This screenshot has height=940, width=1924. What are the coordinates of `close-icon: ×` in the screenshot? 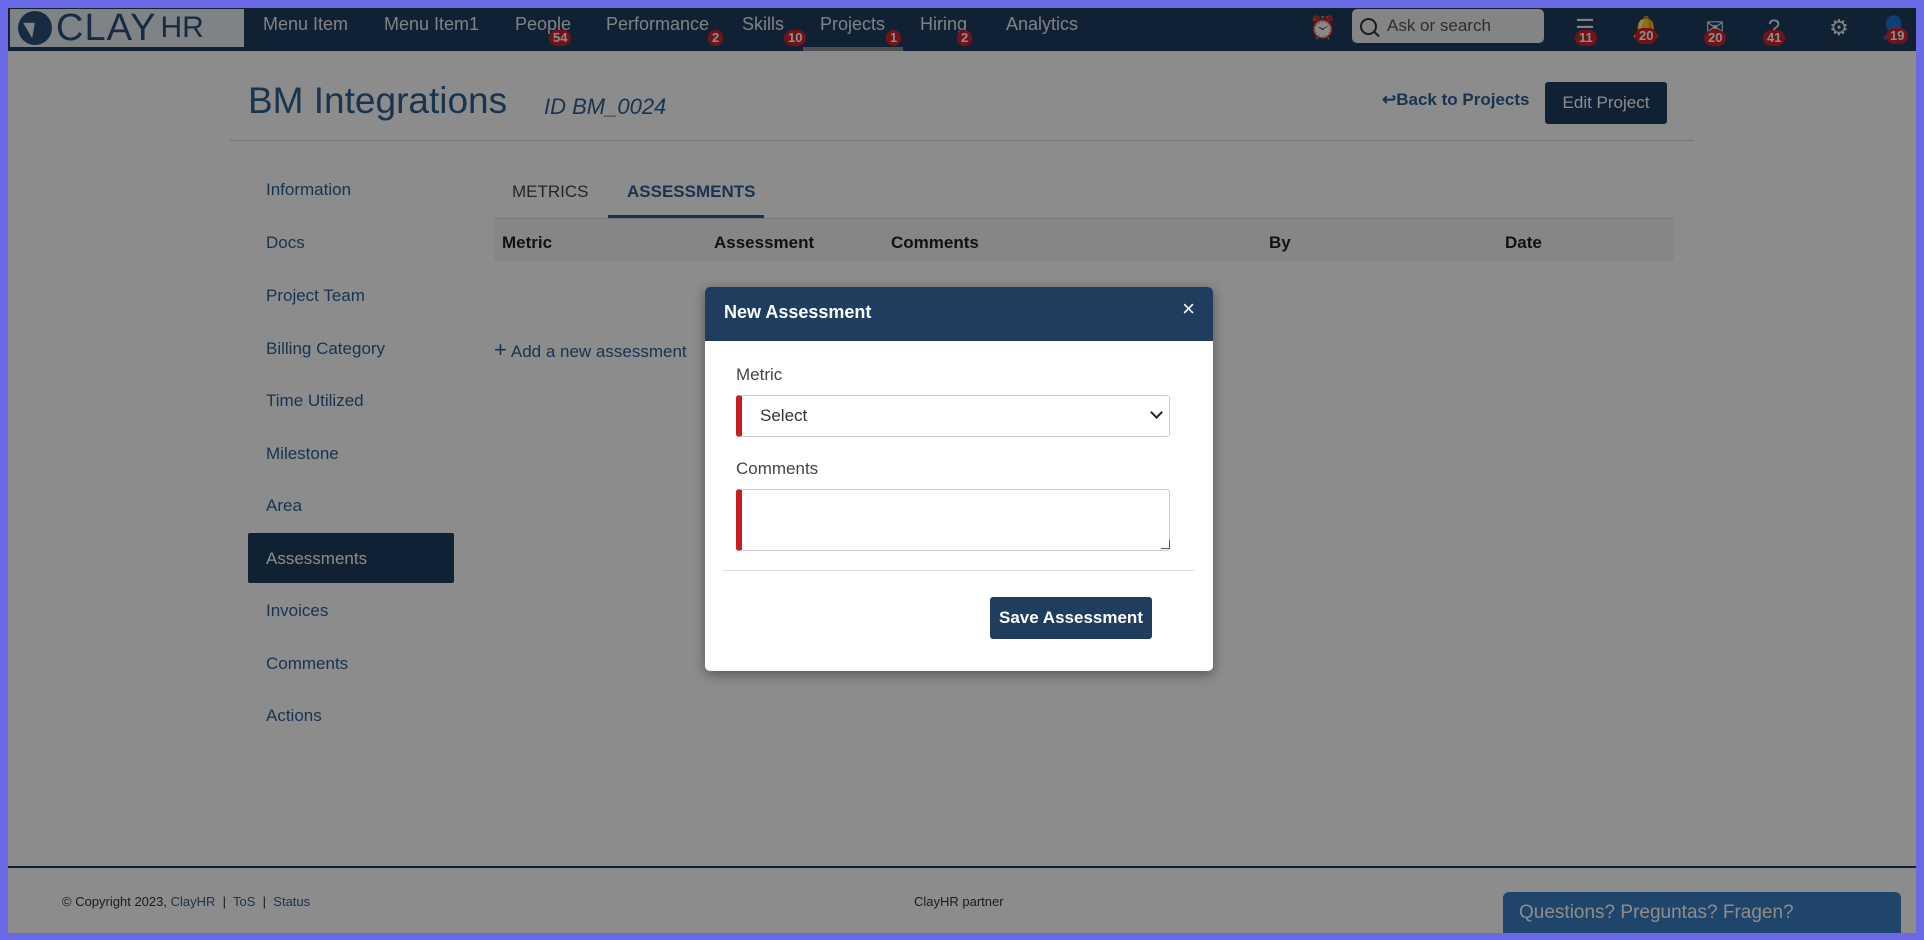 It's located at (1188, 309).